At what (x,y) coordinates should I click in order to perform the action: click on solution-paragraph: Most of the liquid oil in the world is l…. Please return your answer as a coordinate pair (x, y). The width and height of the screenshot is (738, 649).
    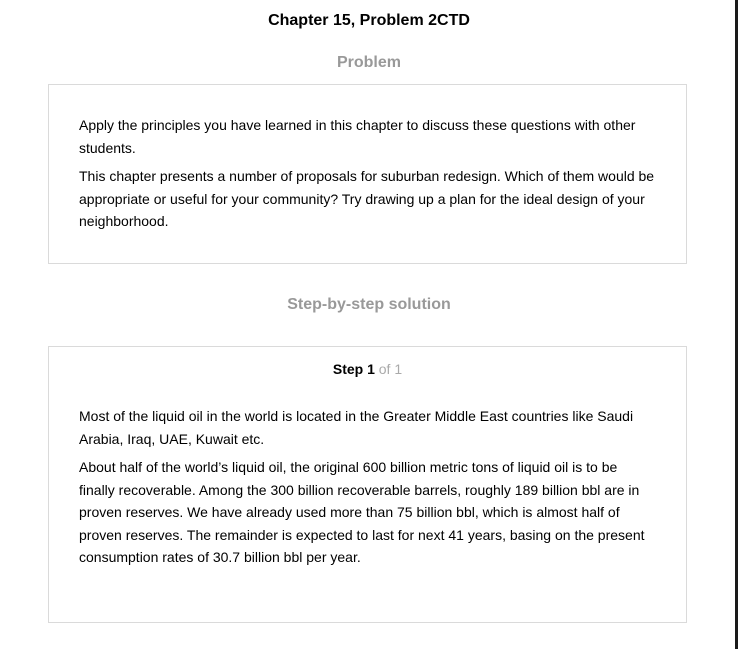
    Looking at the image, I should click on (356, 427).